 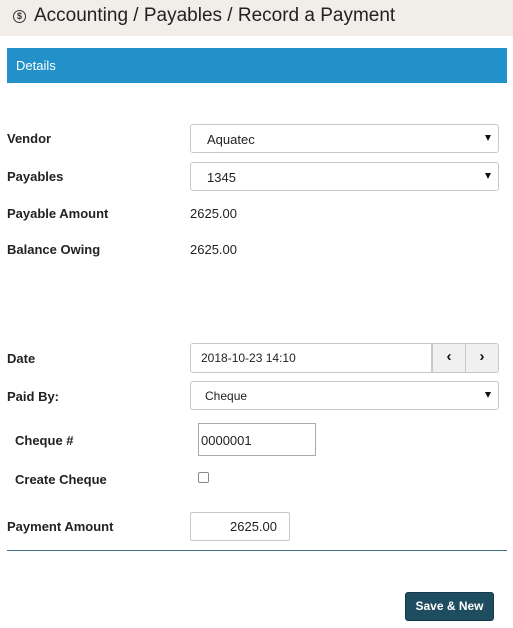 What do you see at coordinates (215, 15) in the screenshot?
I see `page-title: Accounting / Payables / Record a Payment` at bounding box center [215, 15].